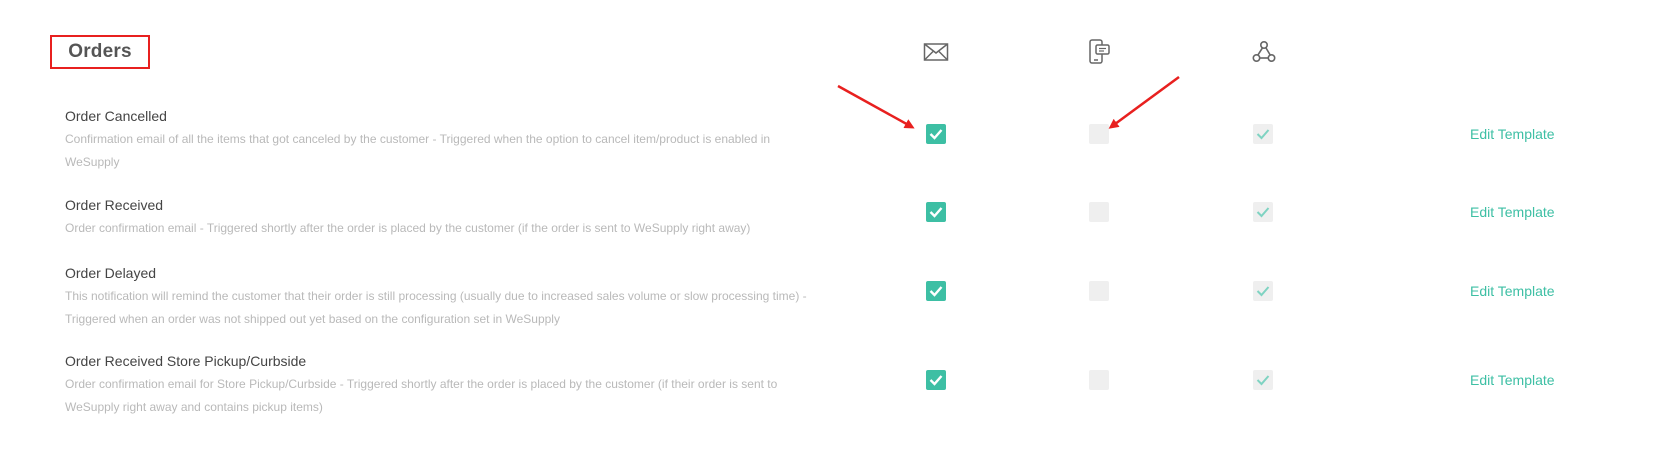 This screenshot has width=1662, height=449. Describe the element at coordinates (1264, 52) in the screenshot. I see `webhook-icon` at that location.